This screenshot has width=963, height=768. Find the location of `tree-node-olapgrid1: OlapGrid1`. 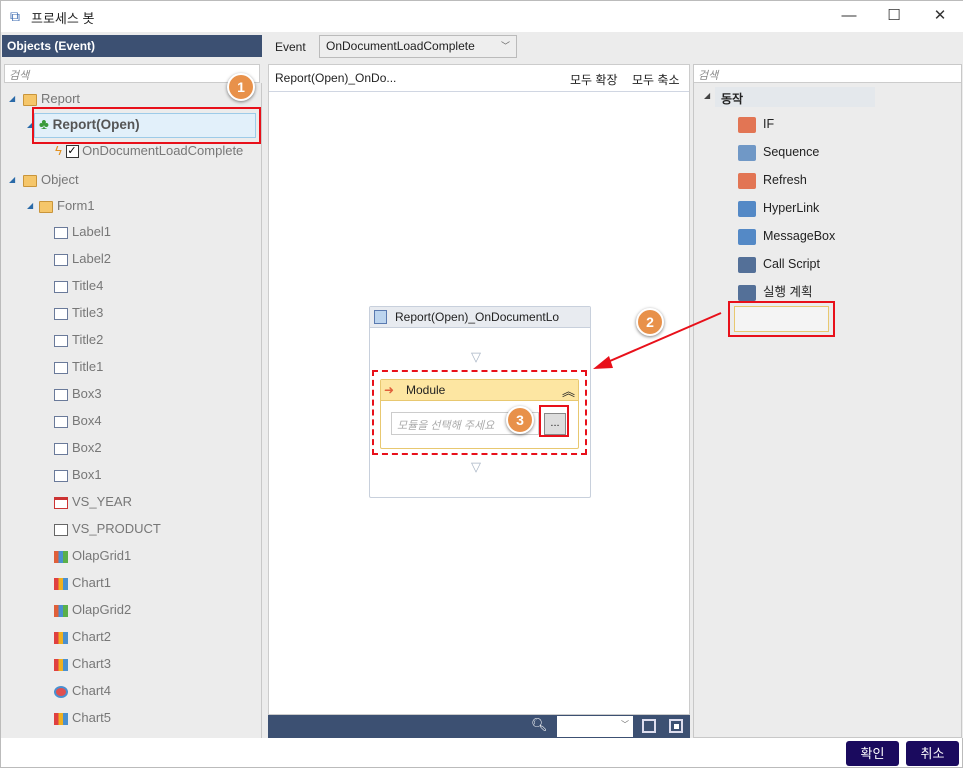

tree-node-olapgrid1: OlapGrid1 is located at coordinates (92, 556).